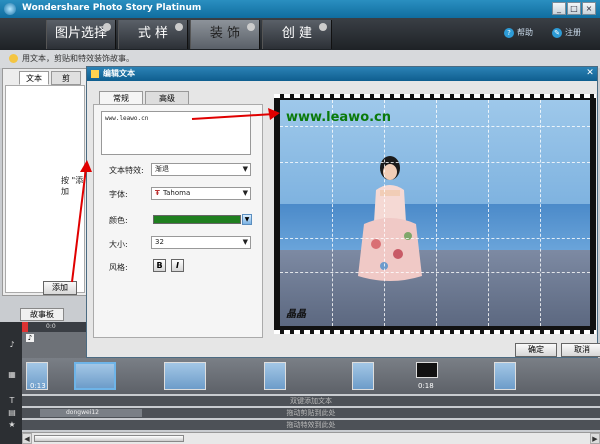 The image size is (600, 444). I want to click on tab-decorate: 装 饰, so click(225, 34).